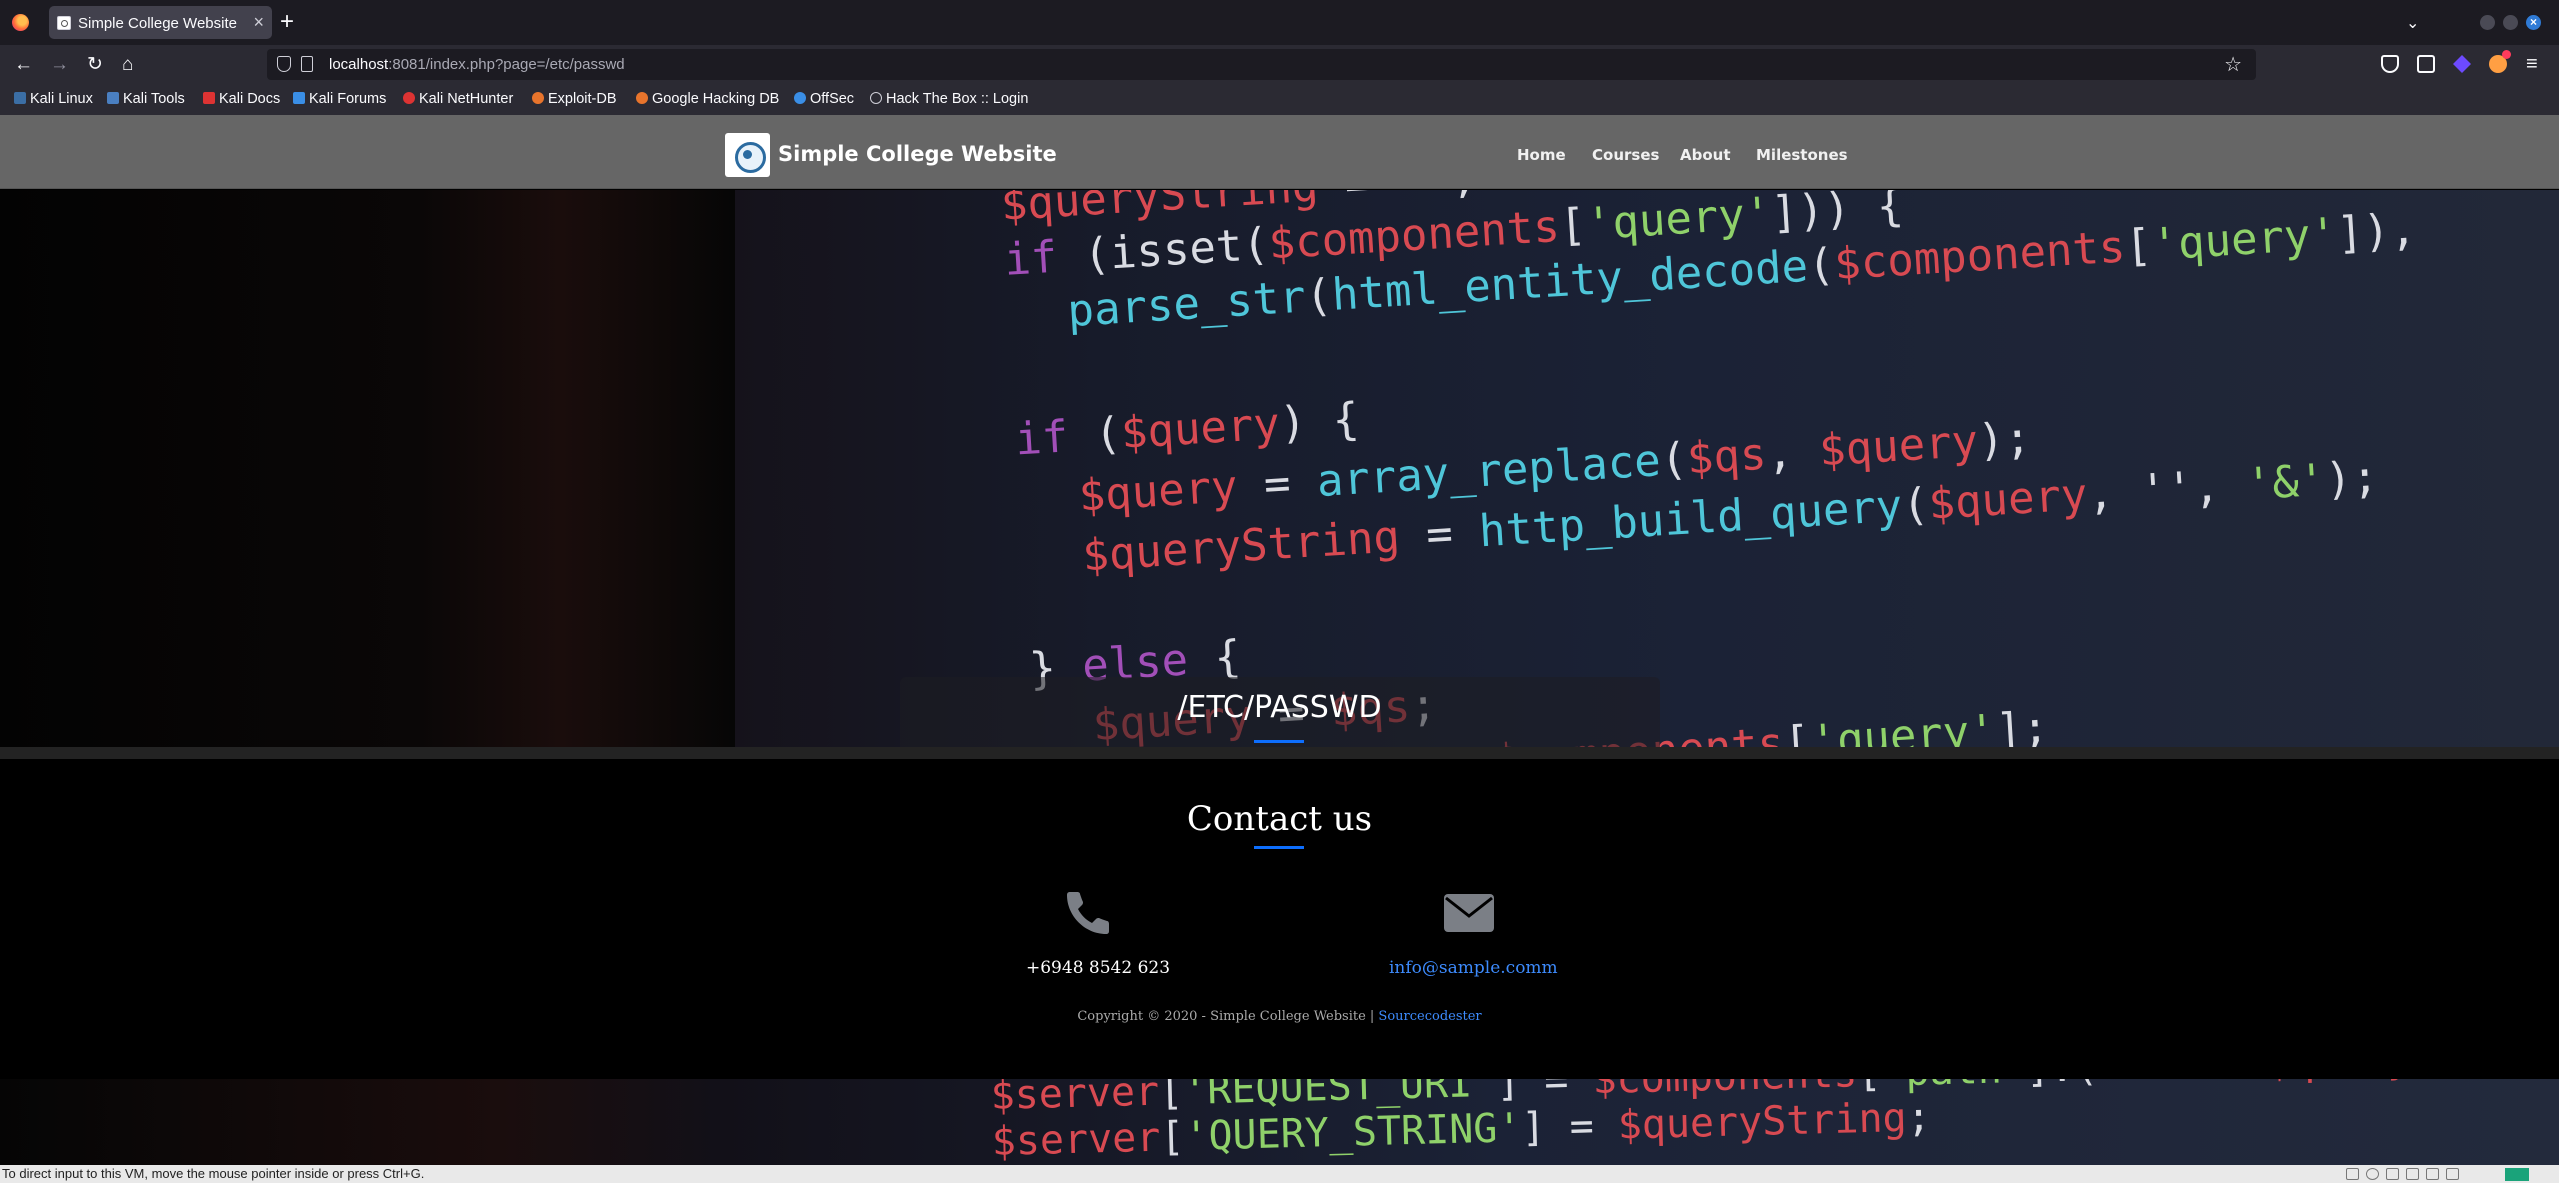  What do you see at coordinates (2535, 64) in the screenshot?
I see `menu-icon: ≡` at bounding box center [2535, 64].